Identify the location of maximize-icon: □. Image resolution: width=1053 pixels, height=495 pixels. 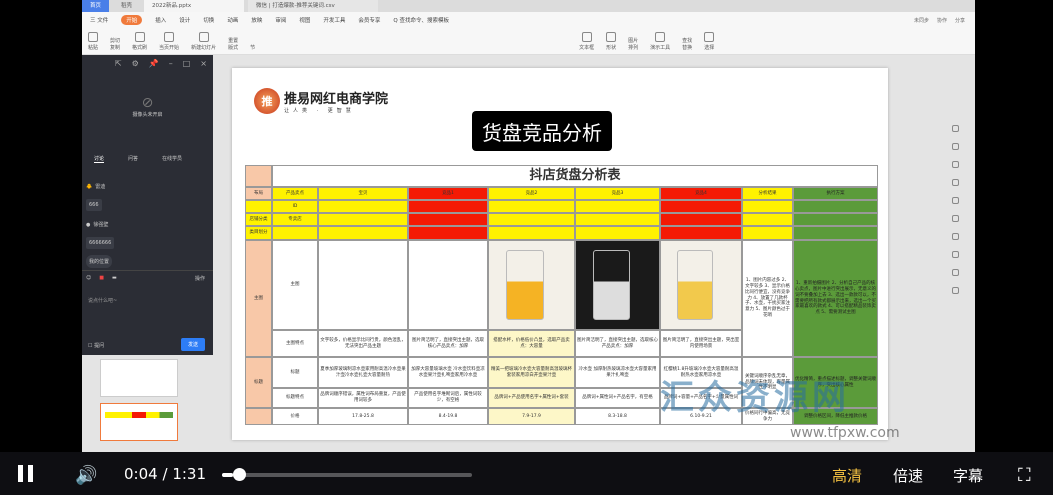
(187, 63).